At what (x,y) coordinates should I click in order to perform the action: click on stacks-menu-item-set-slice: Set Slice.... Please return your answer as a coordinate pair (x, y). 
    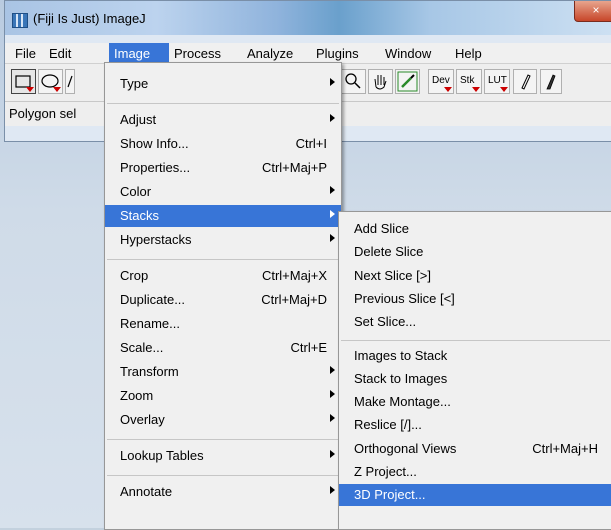
    Looking at the image, I should click on (475, 322).